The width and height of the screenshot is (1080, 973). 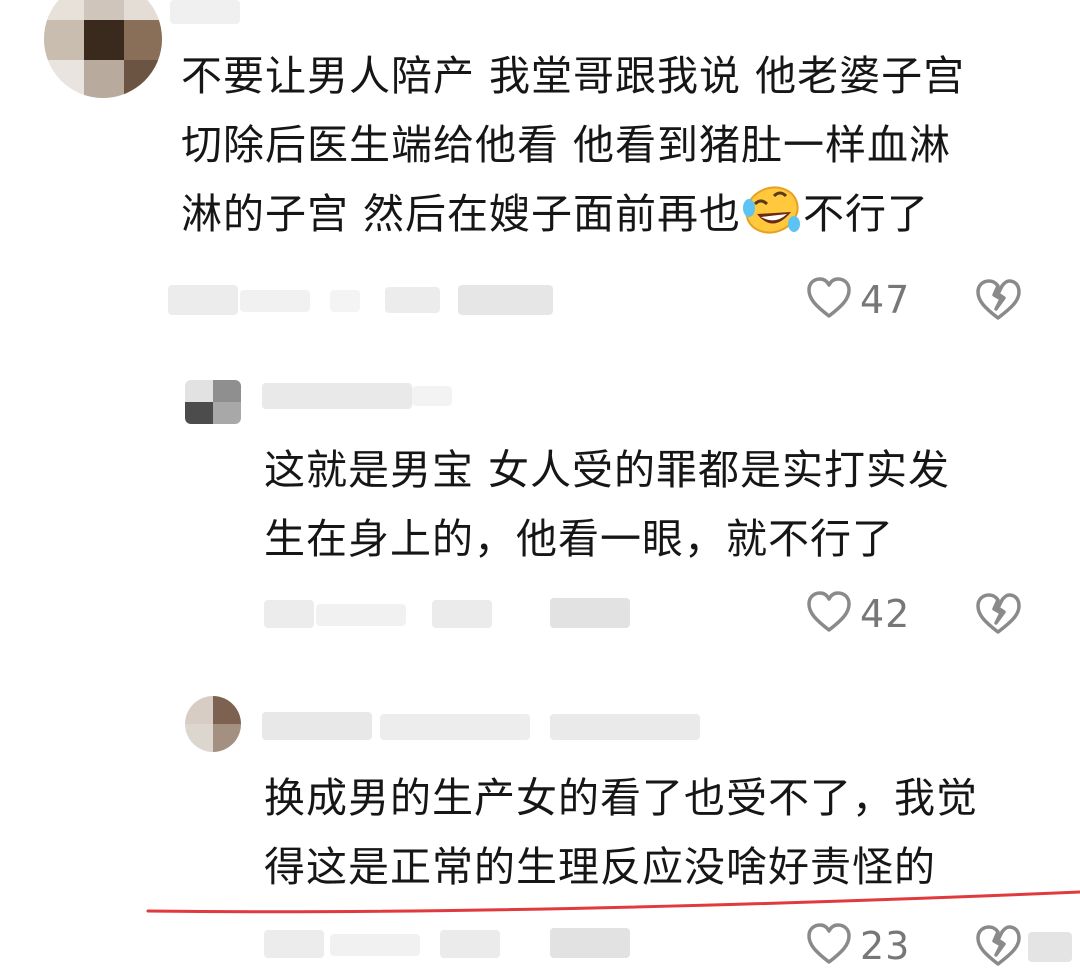 I want to click on like-button: 23, so click(x=858, y=946).